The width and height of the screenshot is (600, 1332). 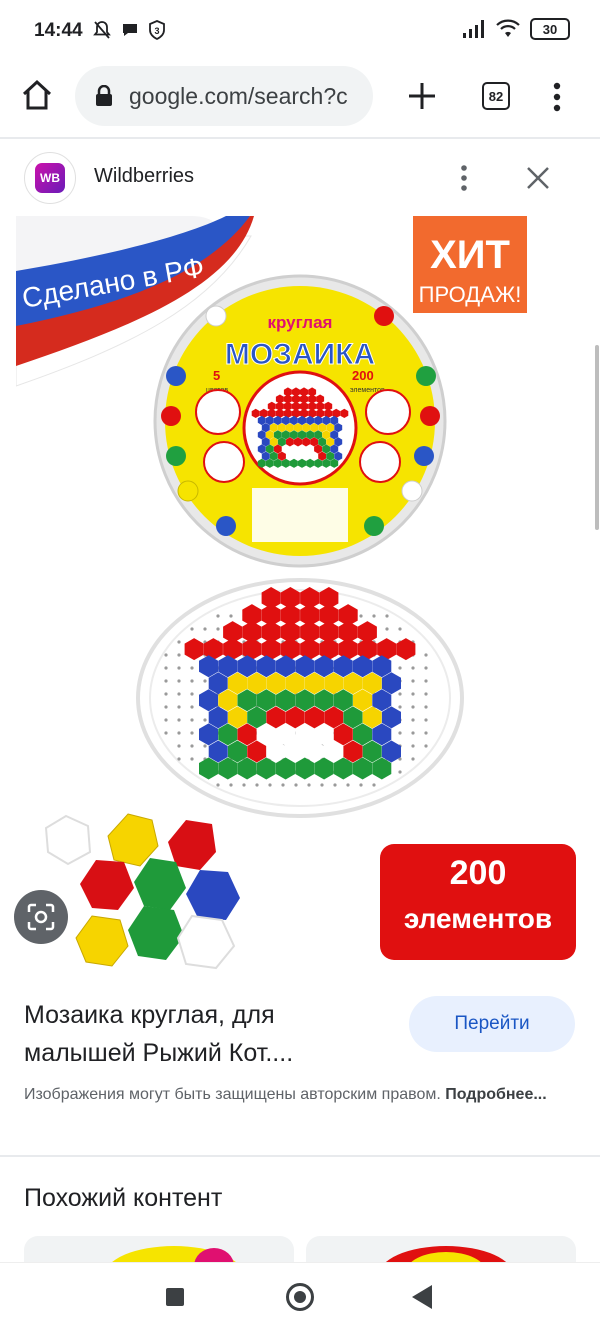 I want to click on wildberries-logo: WB, so click(x=50, y=178).